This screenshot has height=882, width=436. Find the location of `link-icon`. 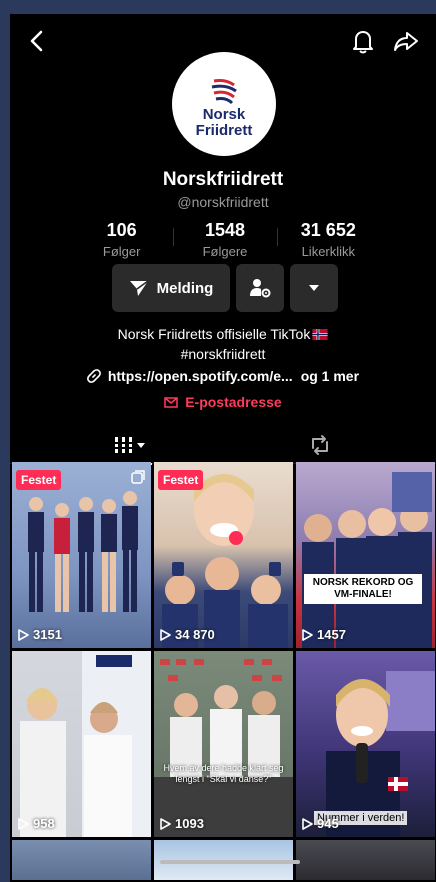

link-icon is located at coordinates (94, 376).